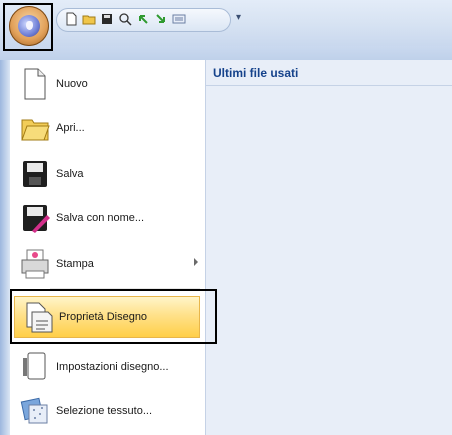  What do you see at coordinates (125, 19) in the screenshot?
I see `zoom-icon` at bounding box center [125, 19].